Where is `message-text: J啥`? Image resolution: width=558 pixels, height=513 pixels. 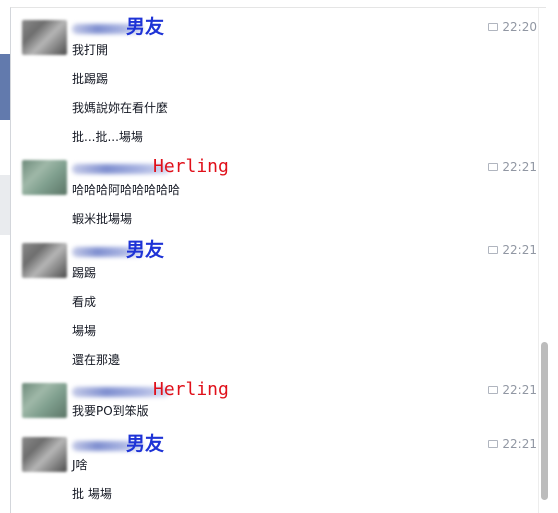 message-text: J啥 is located at coordinates (80, 465).